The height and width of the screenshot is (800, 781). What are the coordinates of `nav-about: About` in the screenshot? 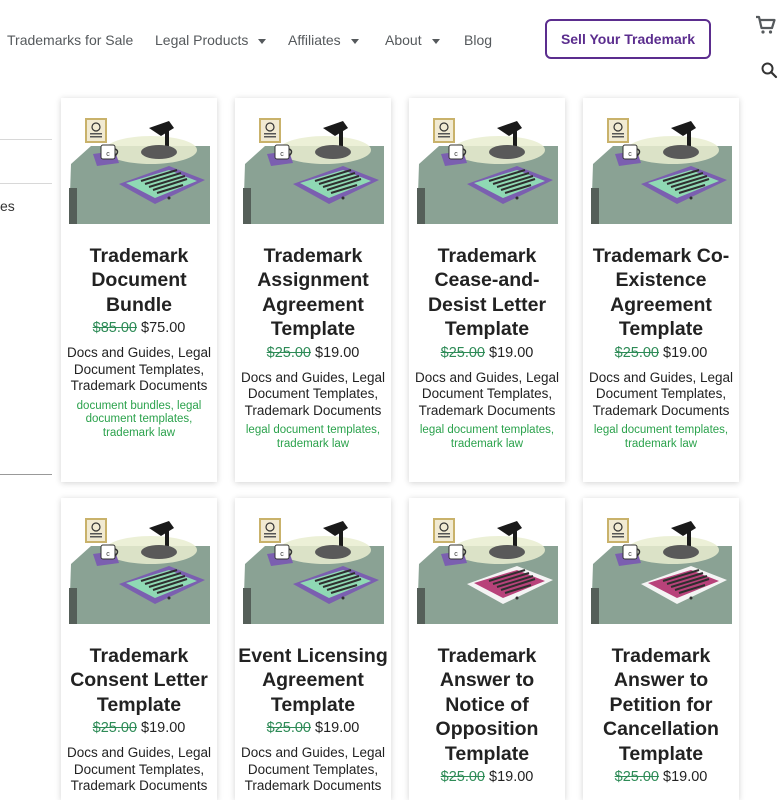 It's located at (412, 40).